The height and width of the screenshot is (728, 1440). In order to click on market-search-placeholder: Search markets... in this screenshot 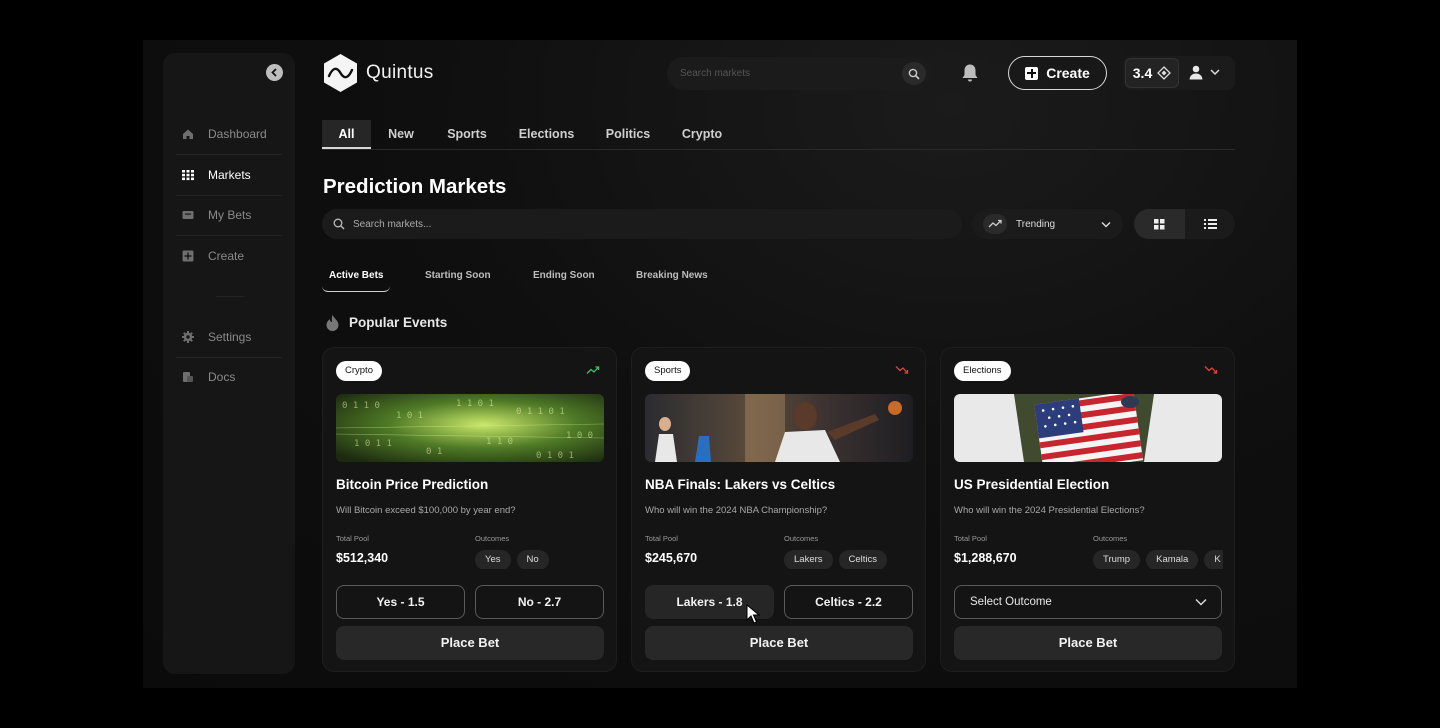, I will do `click(392, 224)`.